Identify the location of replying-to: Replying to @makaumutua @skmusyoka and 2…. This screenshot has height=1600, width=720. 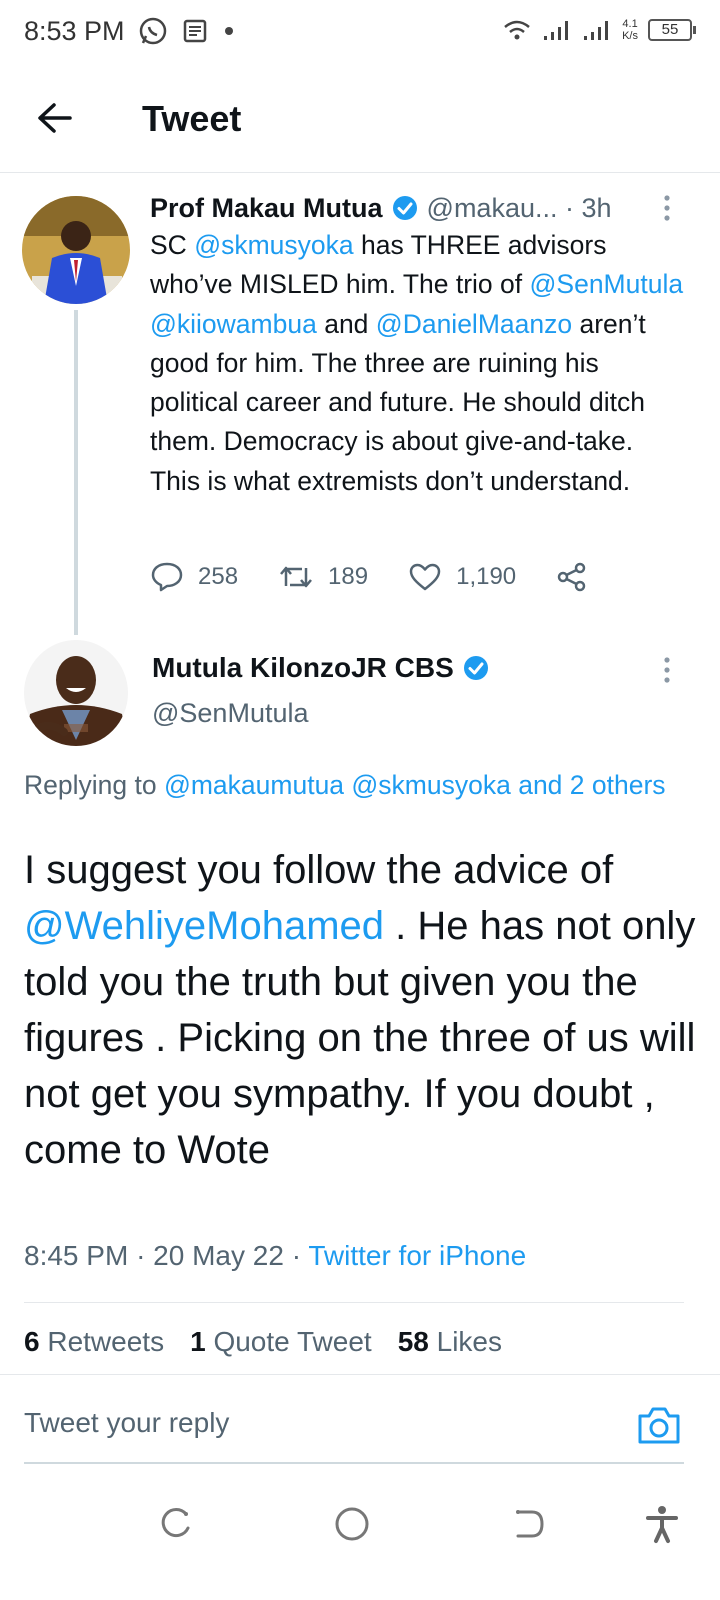
(354, 786).